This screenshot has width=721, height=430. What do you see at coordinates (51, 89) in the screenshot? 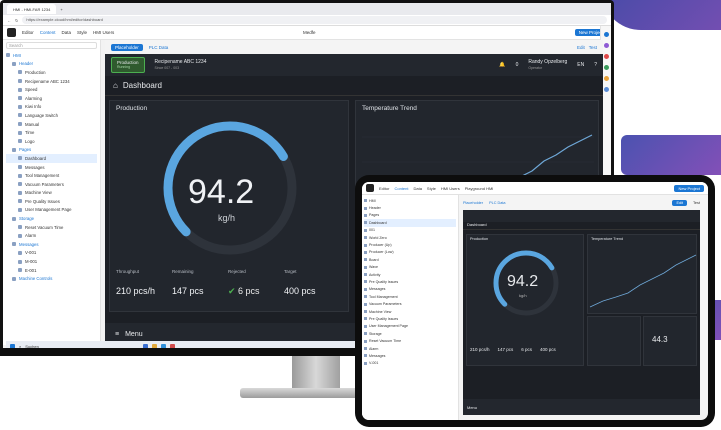
I see `tree-item: Speed` at bounding box center [51, 89].